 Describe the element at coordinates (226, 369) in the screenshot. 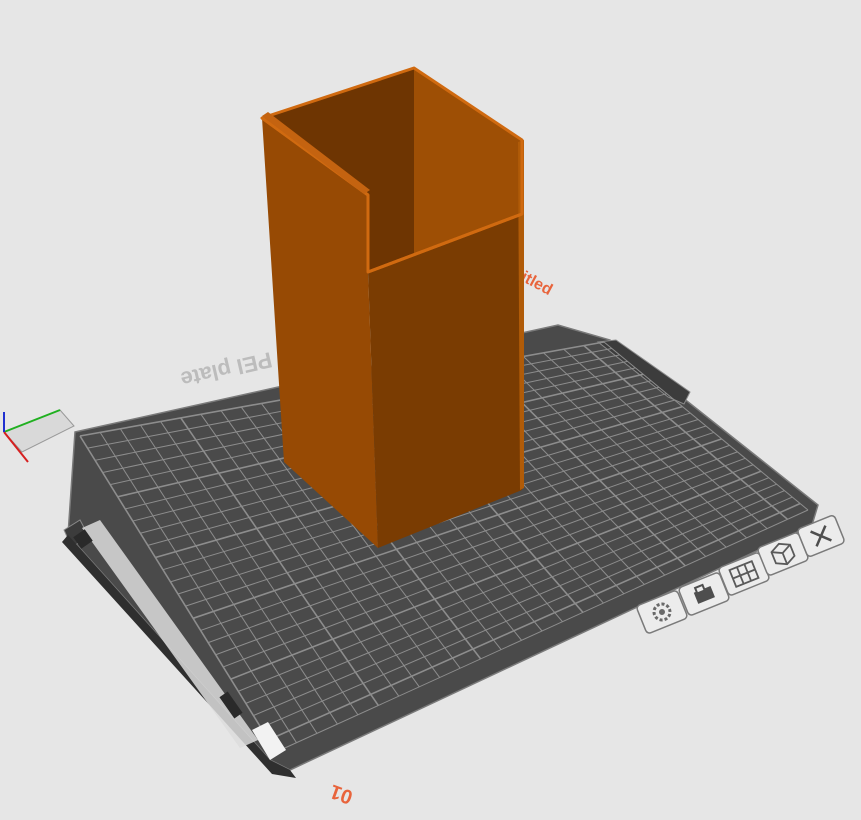

I see `plate-name-label: PEI plate` at that location.